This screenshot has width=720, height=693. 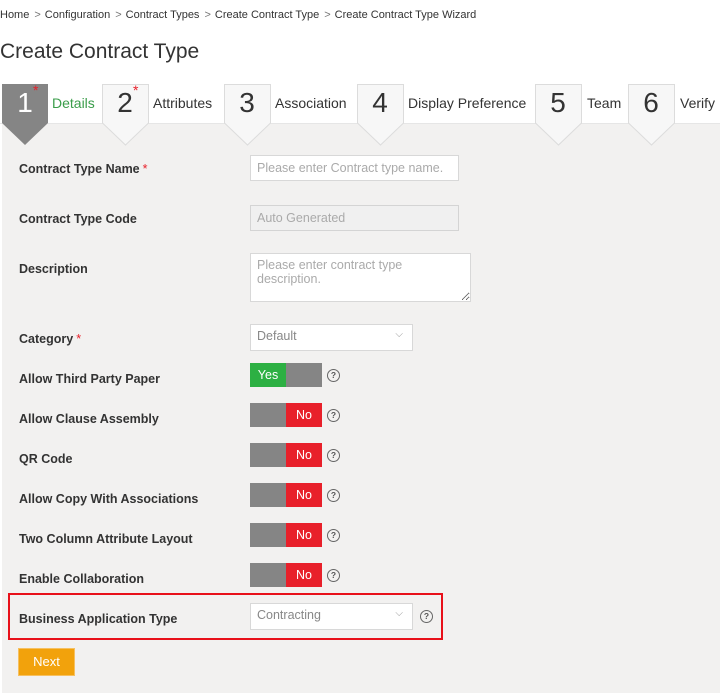 I want to click on business-application-type-label: Business Application Type, so click(x=98, y=619).